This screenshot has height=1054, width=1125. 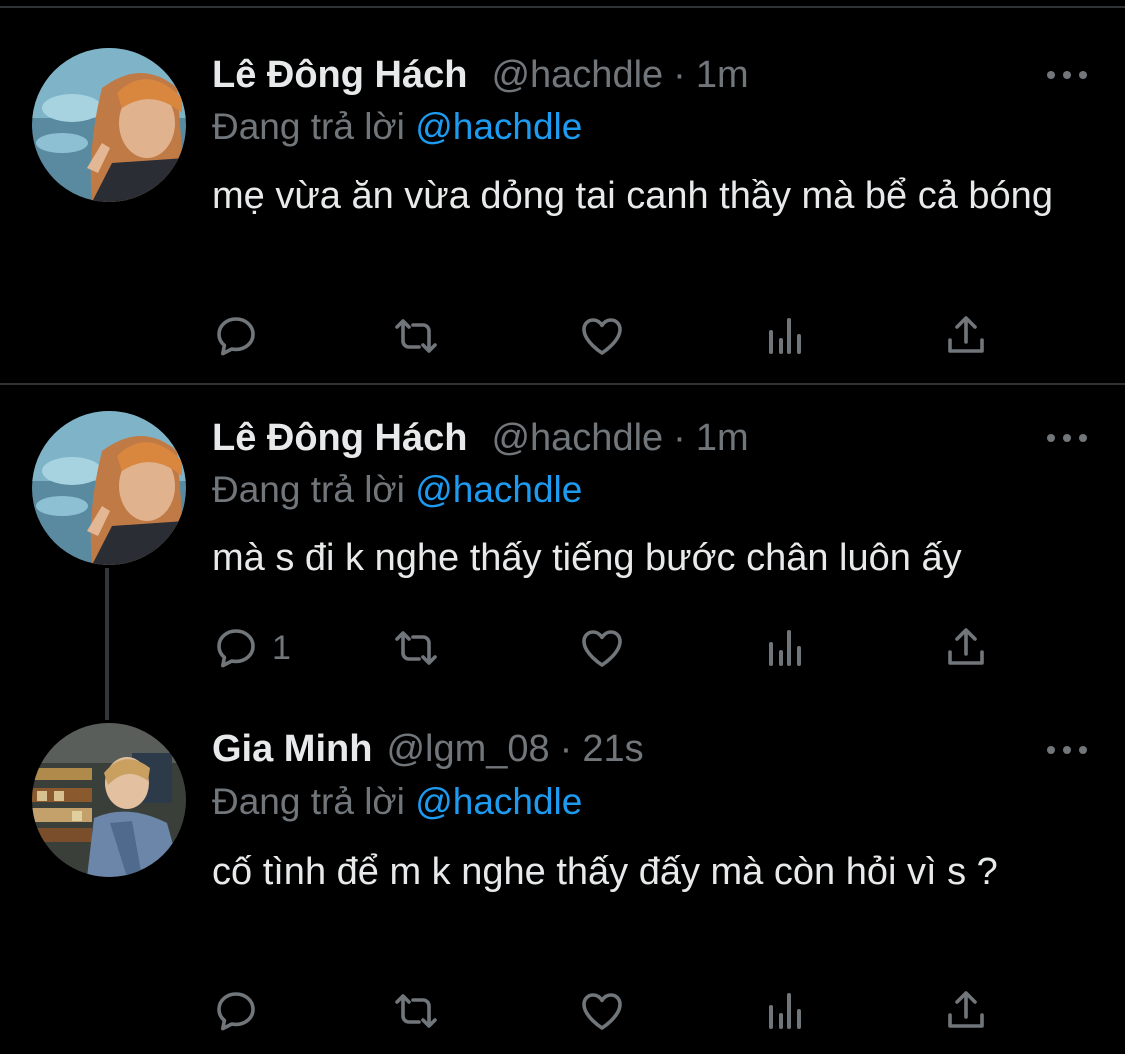 I want to click on thread-connector, so click(x=107, y=644).